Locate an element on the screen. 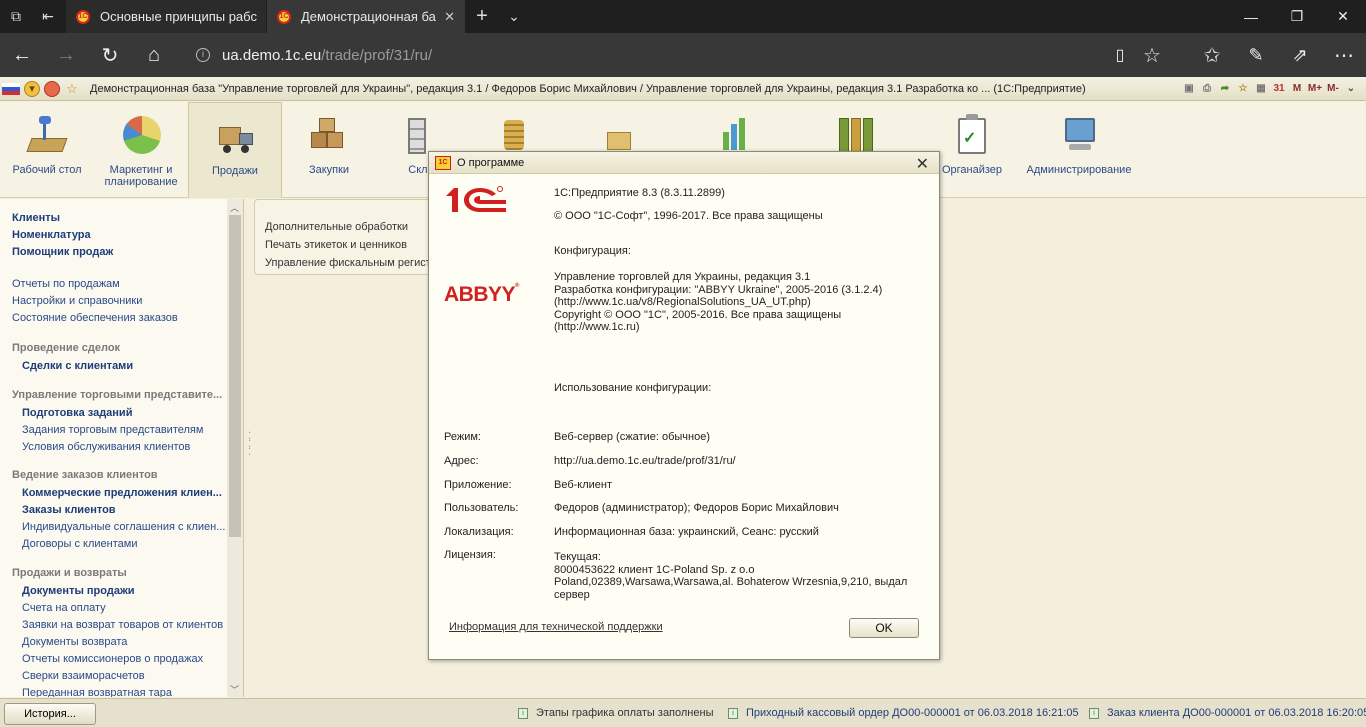  nav-scrollbar: ︿ ﹀ is located at coordinates (235, 448).